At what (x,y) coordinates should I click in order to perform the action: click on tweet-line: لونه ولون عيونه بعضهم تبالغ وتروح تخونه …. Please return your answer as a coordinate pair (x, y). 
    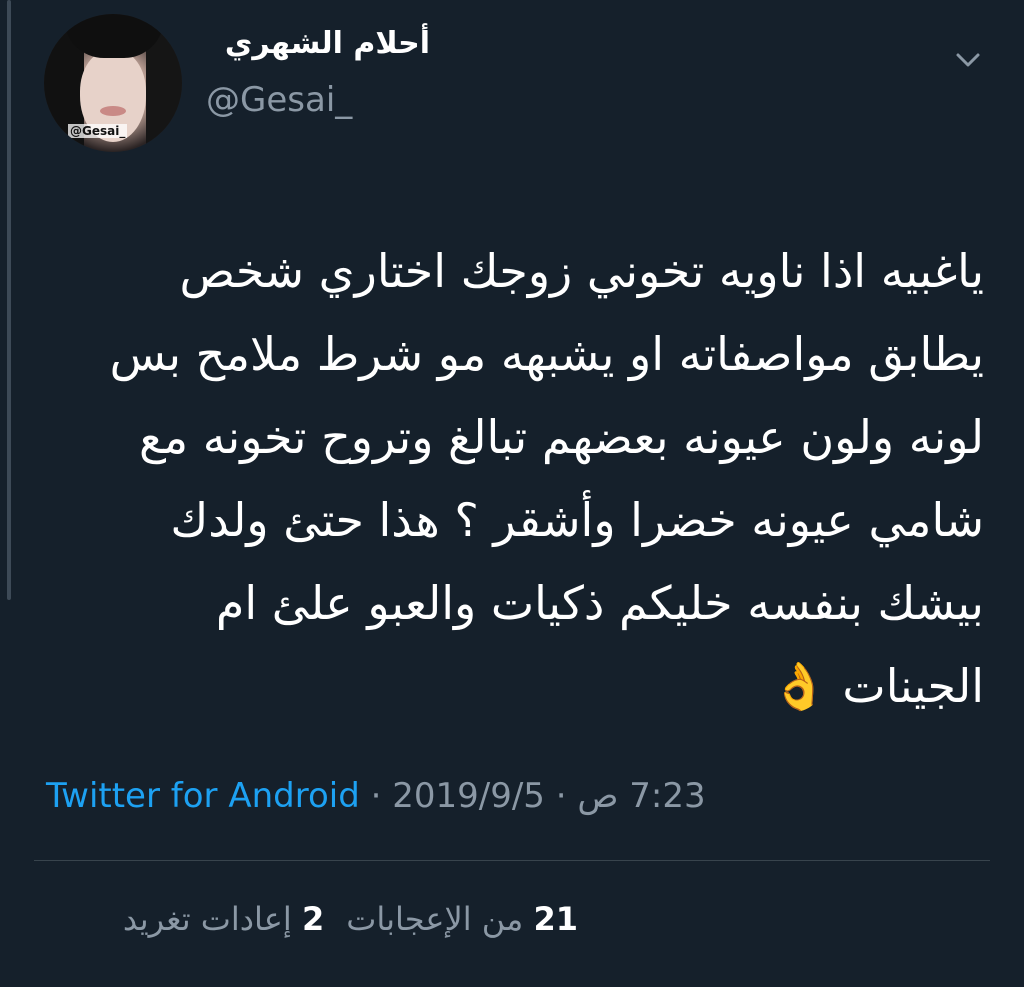
    Looking at the image, I should click on (561, 437).